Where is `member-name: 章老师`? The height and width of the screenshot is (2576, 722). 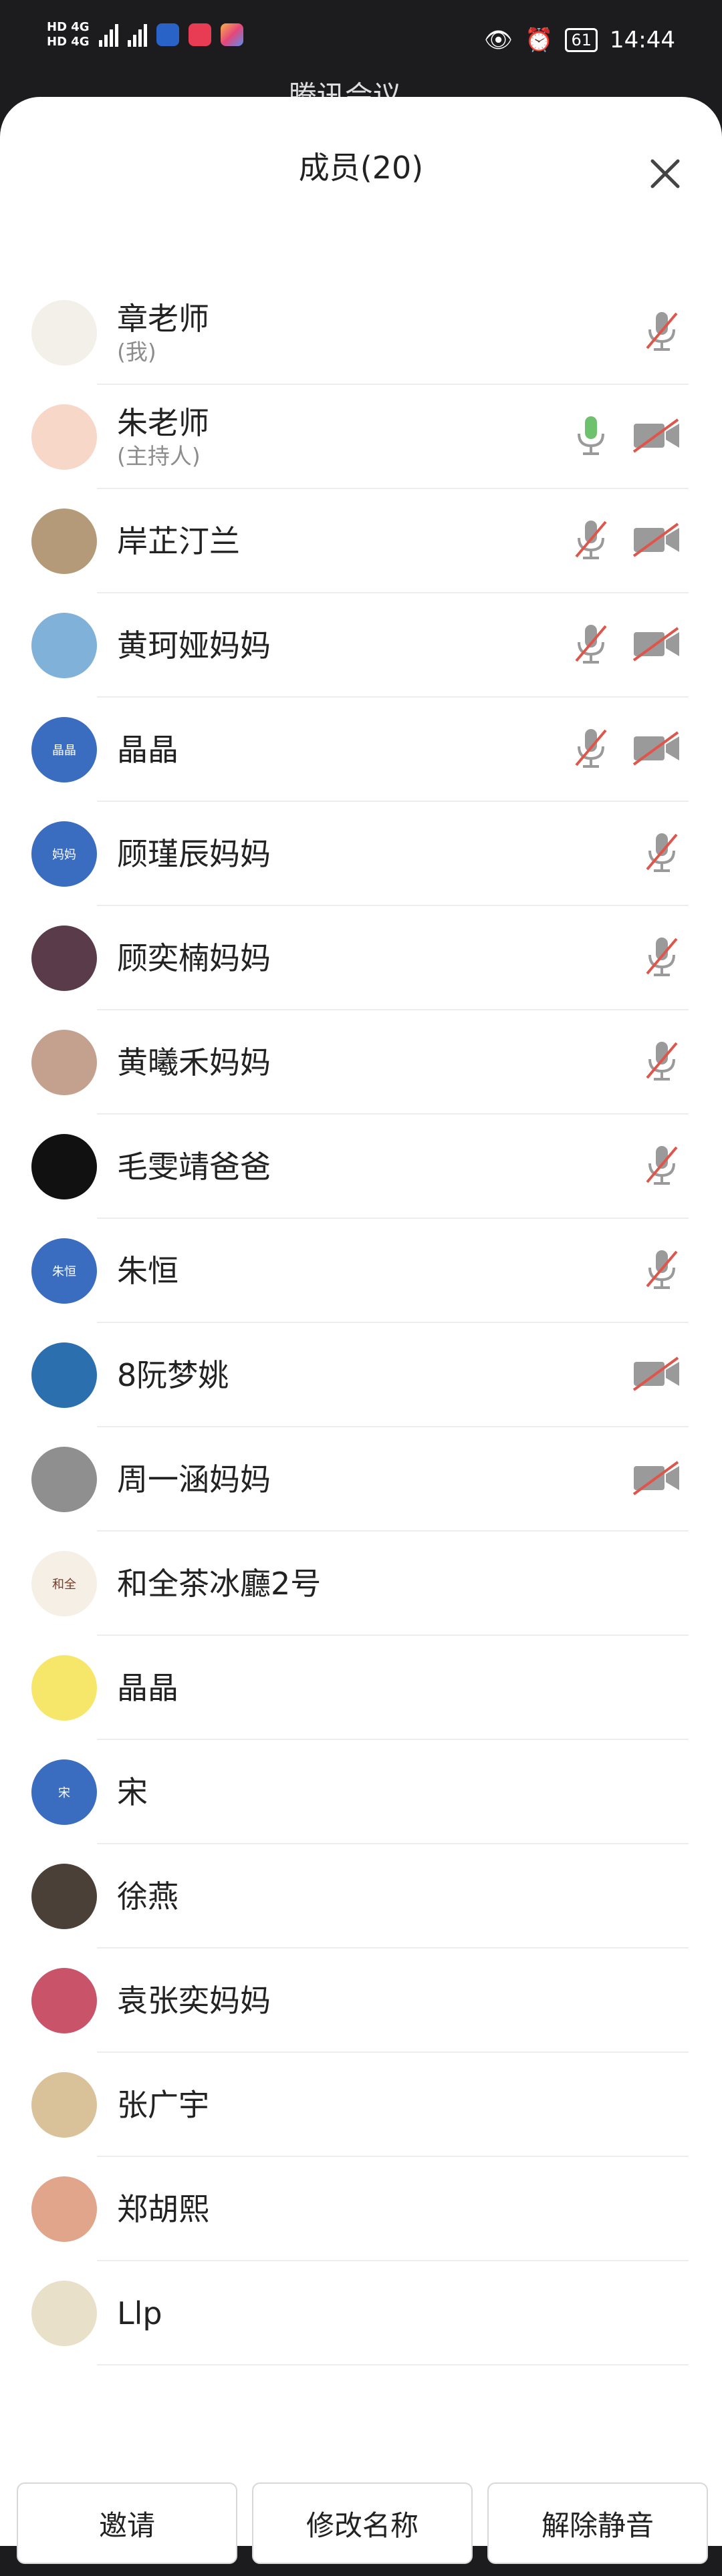 member-name: 章老师 is located at coordinates (163, 319).